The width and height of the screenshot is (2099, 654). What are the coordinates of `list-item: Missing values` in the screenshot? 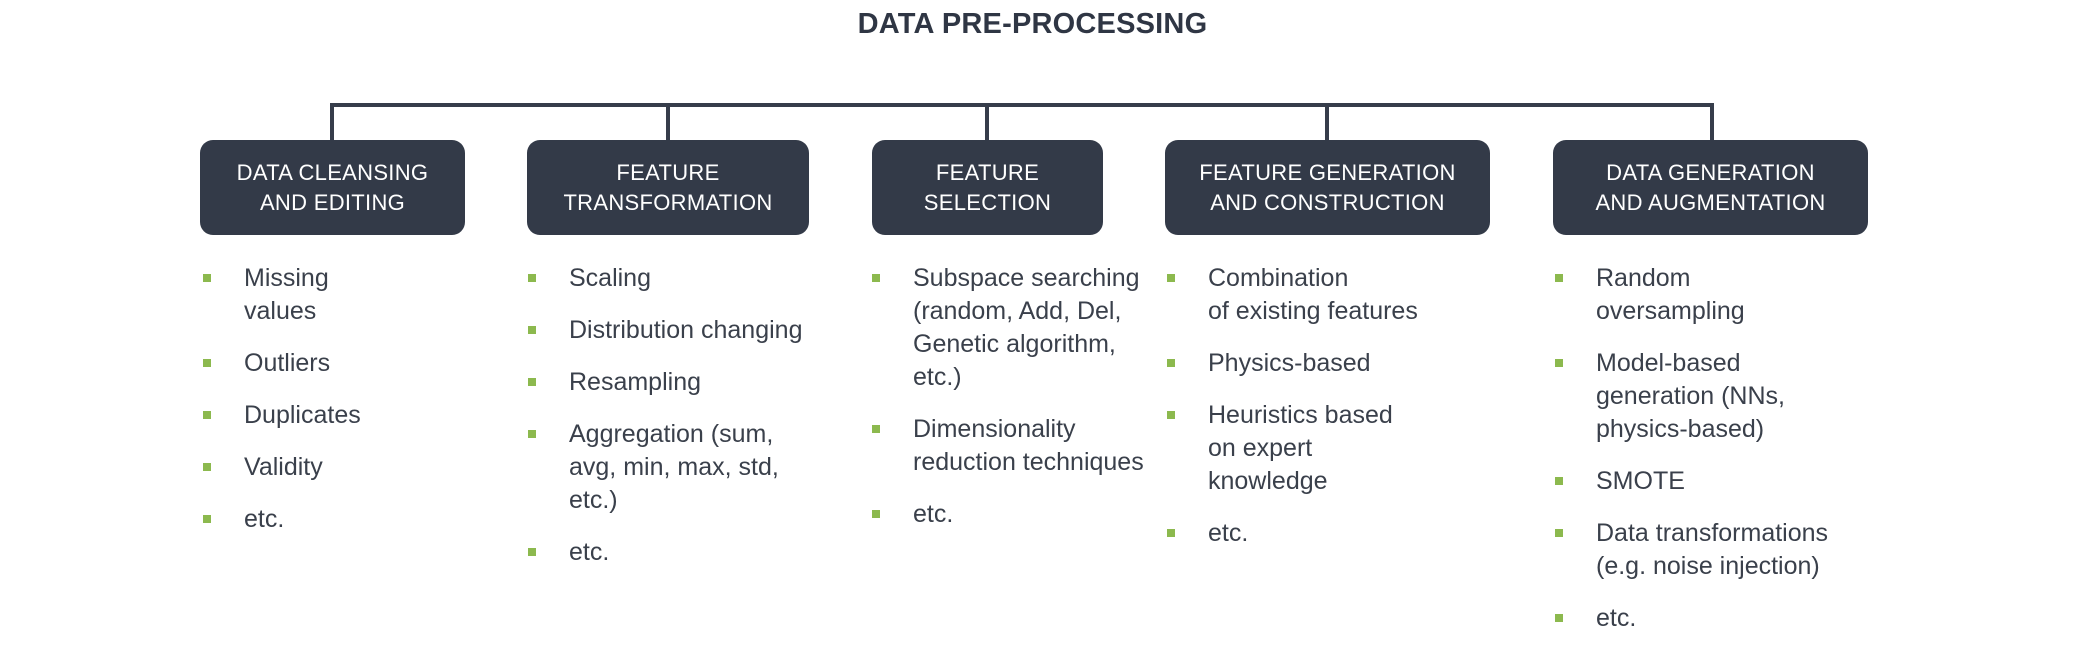 It's located at (280, 295).